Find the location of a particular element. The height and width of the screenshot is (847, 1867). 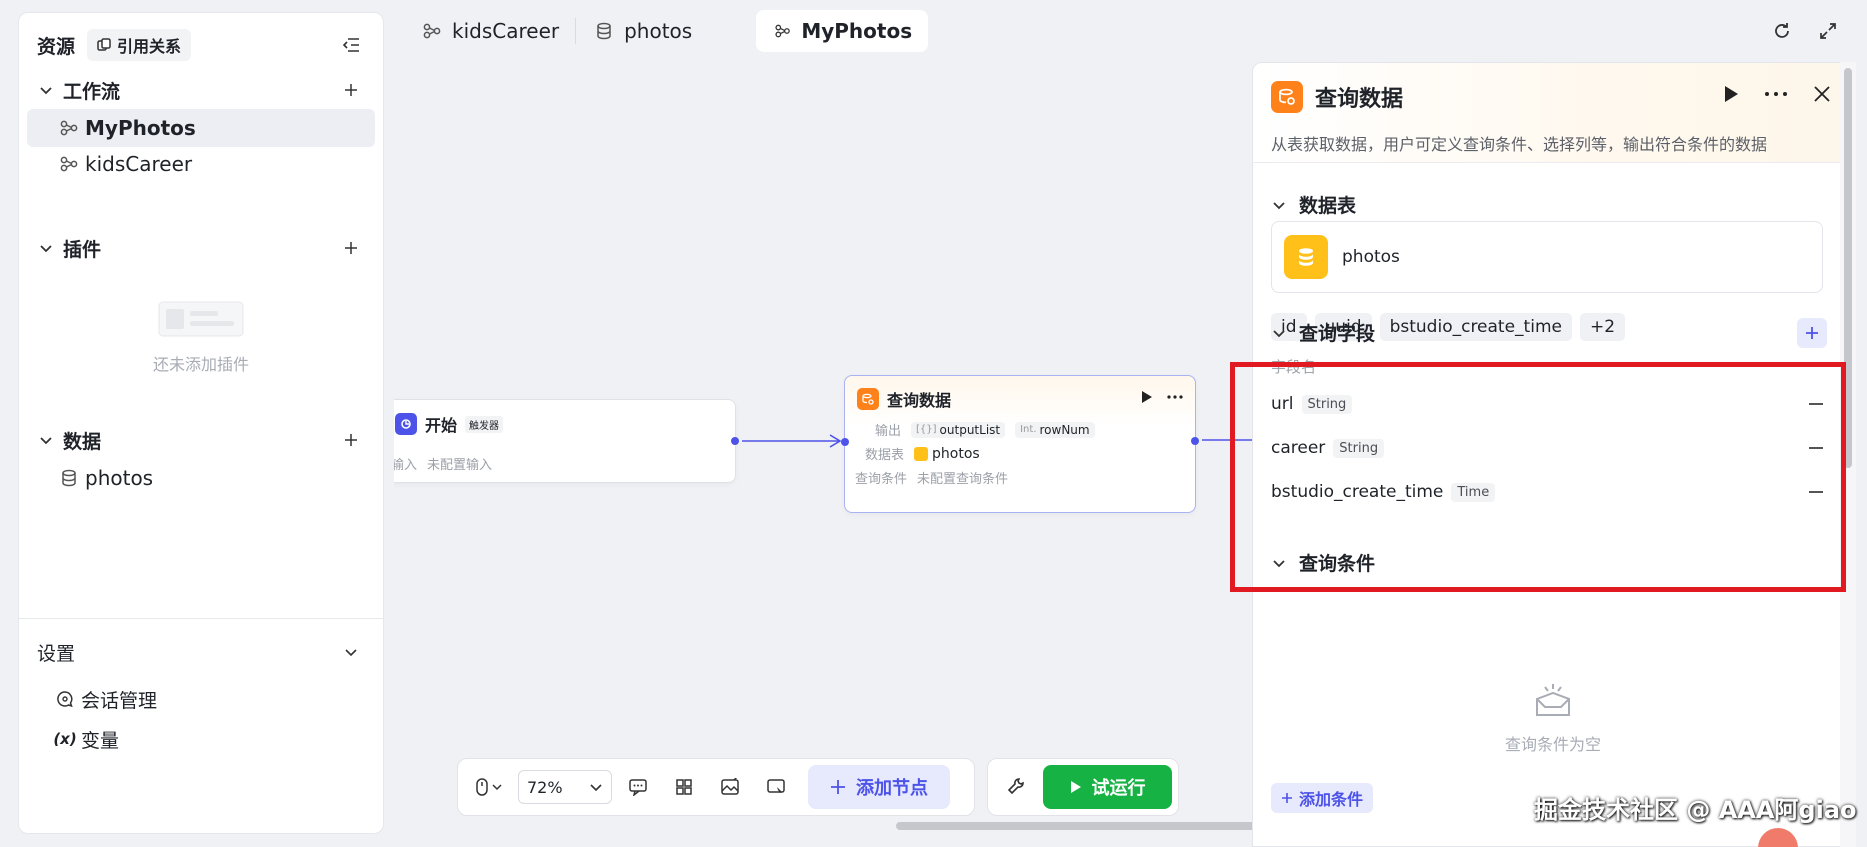

start-output-port is located at coordinates (735, 441).